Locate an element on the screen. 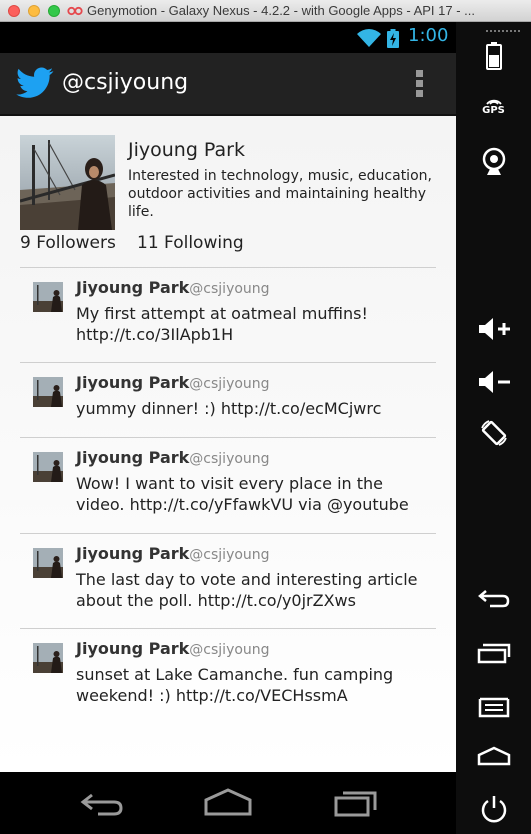 This screenshot has width=531, height=834. zoom-window-button is located at coordinates (54, 11).